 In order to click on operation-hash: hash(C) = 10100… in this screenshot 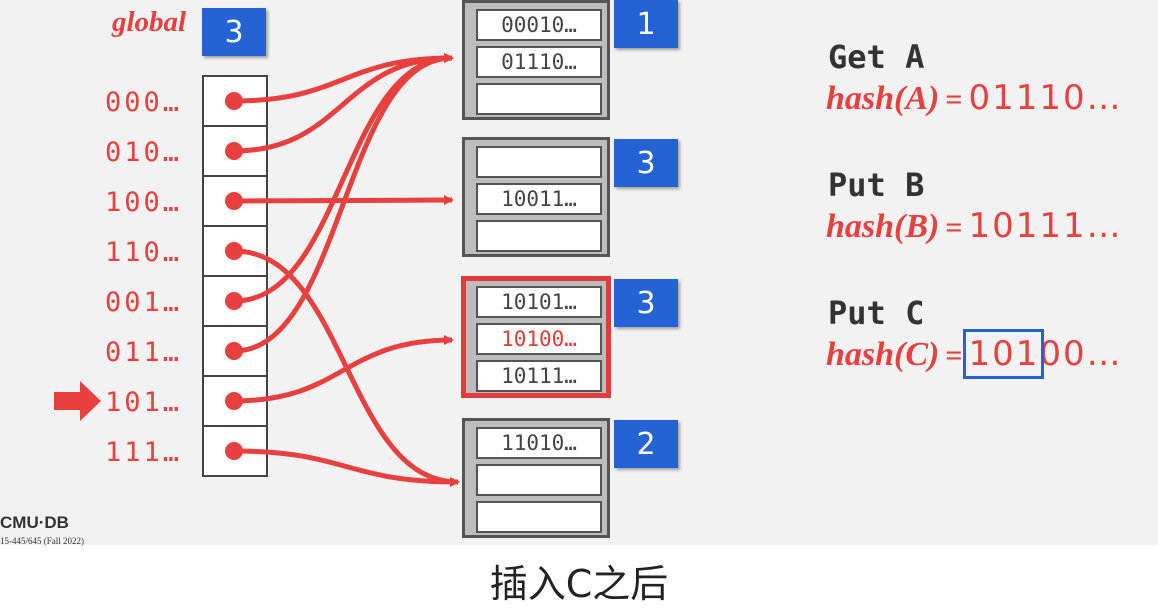, I will do `click(974, 354)`.